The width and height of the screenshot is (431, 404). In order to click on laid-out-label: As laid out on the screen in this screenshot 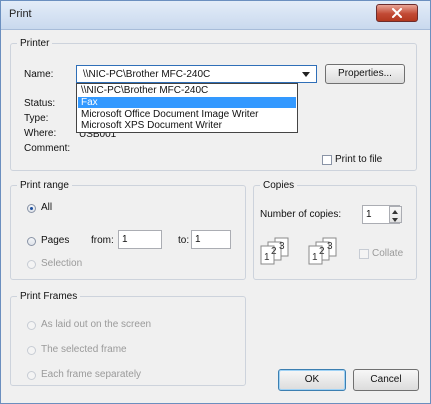, I will do `click(96, 324)`.